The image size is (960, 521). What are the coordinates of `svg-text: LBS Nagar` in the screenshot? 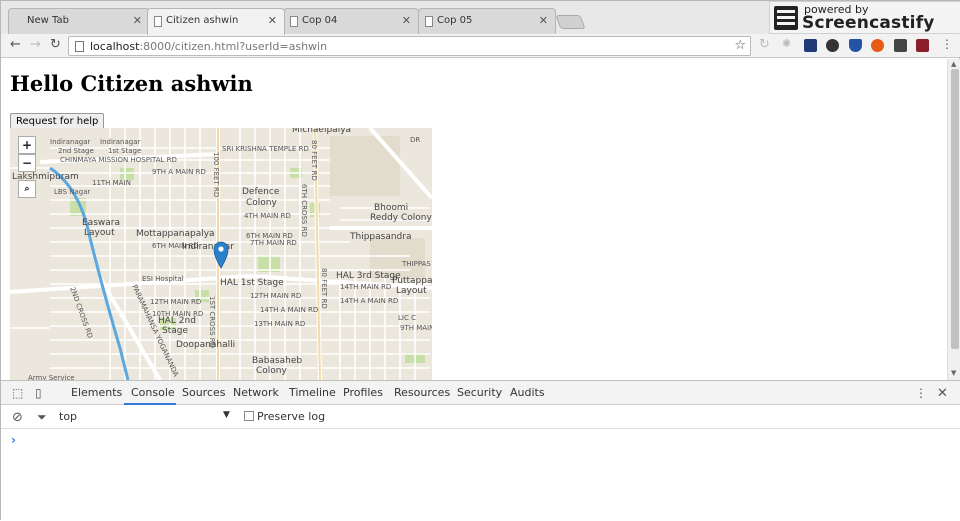 It's located at (72, 192).